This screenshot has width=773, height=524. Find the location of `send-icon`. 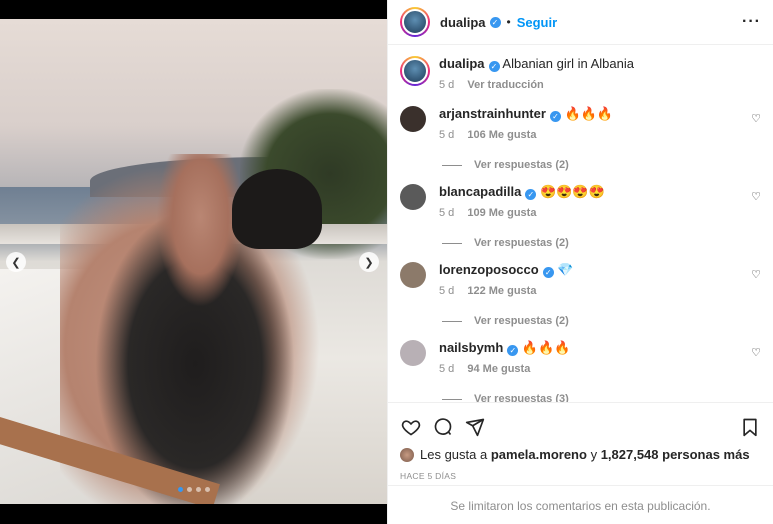

send-icon is located at coordinates (475, 427).